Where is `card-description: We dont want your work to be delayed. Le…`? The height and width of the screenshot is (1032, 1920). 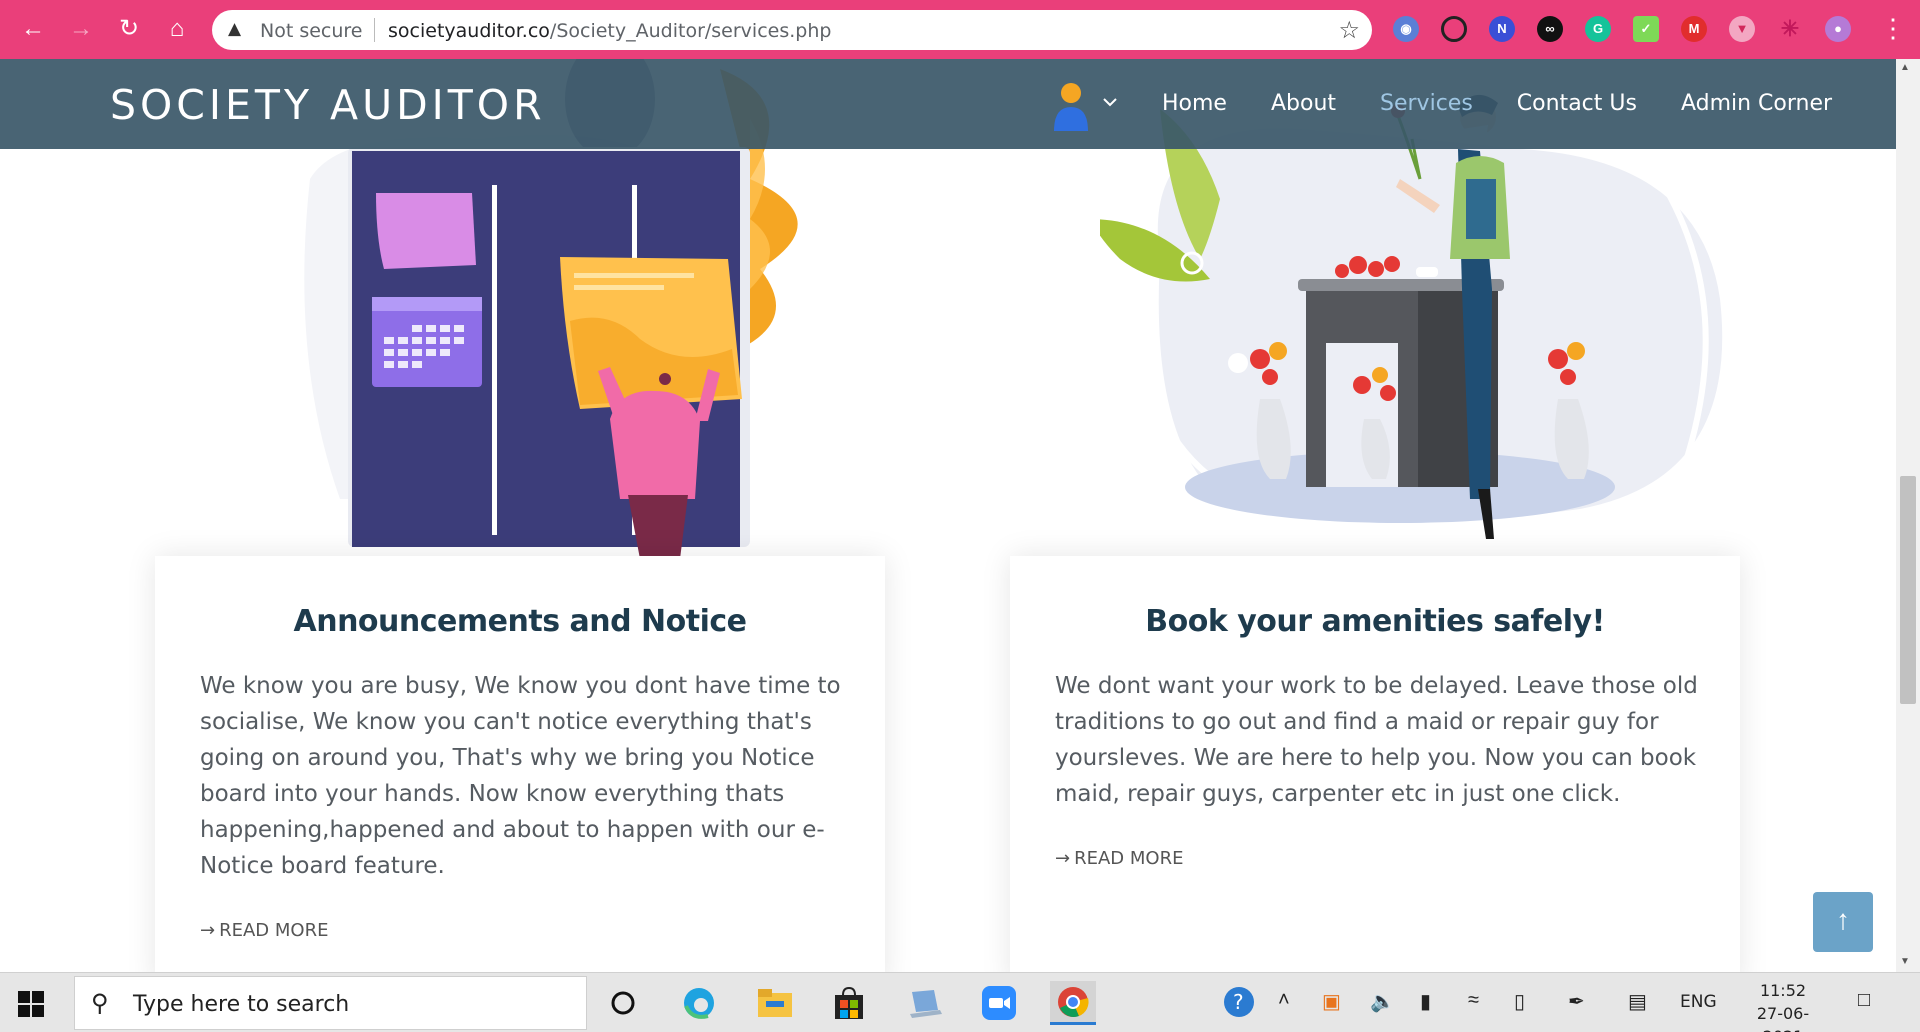 card-description: We dont want your work to be delayed. Le… is located at coordinates (1376, 740).